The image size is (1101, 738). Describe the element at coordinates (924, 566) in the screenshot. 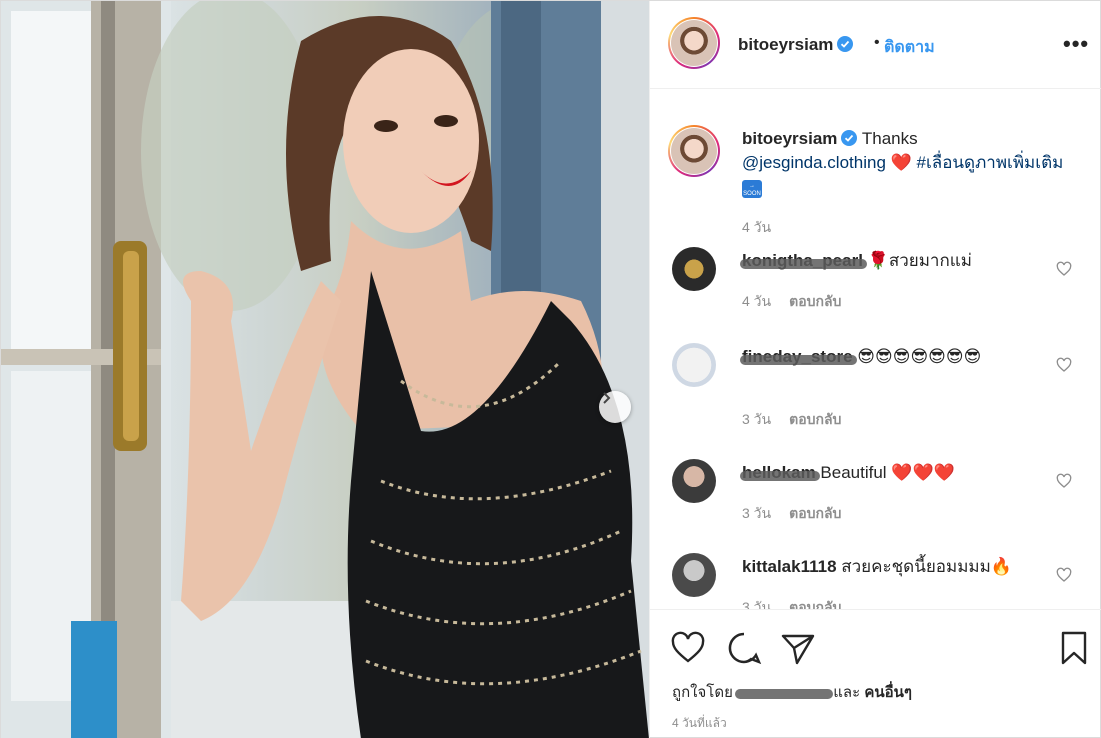

I see `comment-body: สวยคะชุดนี้ยอมมมม🔥` at that location.